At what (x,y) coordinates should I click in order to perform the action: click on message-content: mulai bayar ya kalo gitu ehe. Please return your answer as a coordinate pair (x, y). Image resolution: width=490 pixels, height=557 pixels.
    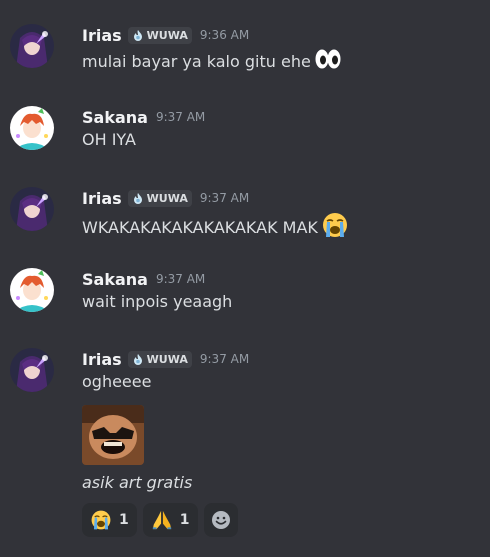
    Looking at the image, I should click on (212, 61).